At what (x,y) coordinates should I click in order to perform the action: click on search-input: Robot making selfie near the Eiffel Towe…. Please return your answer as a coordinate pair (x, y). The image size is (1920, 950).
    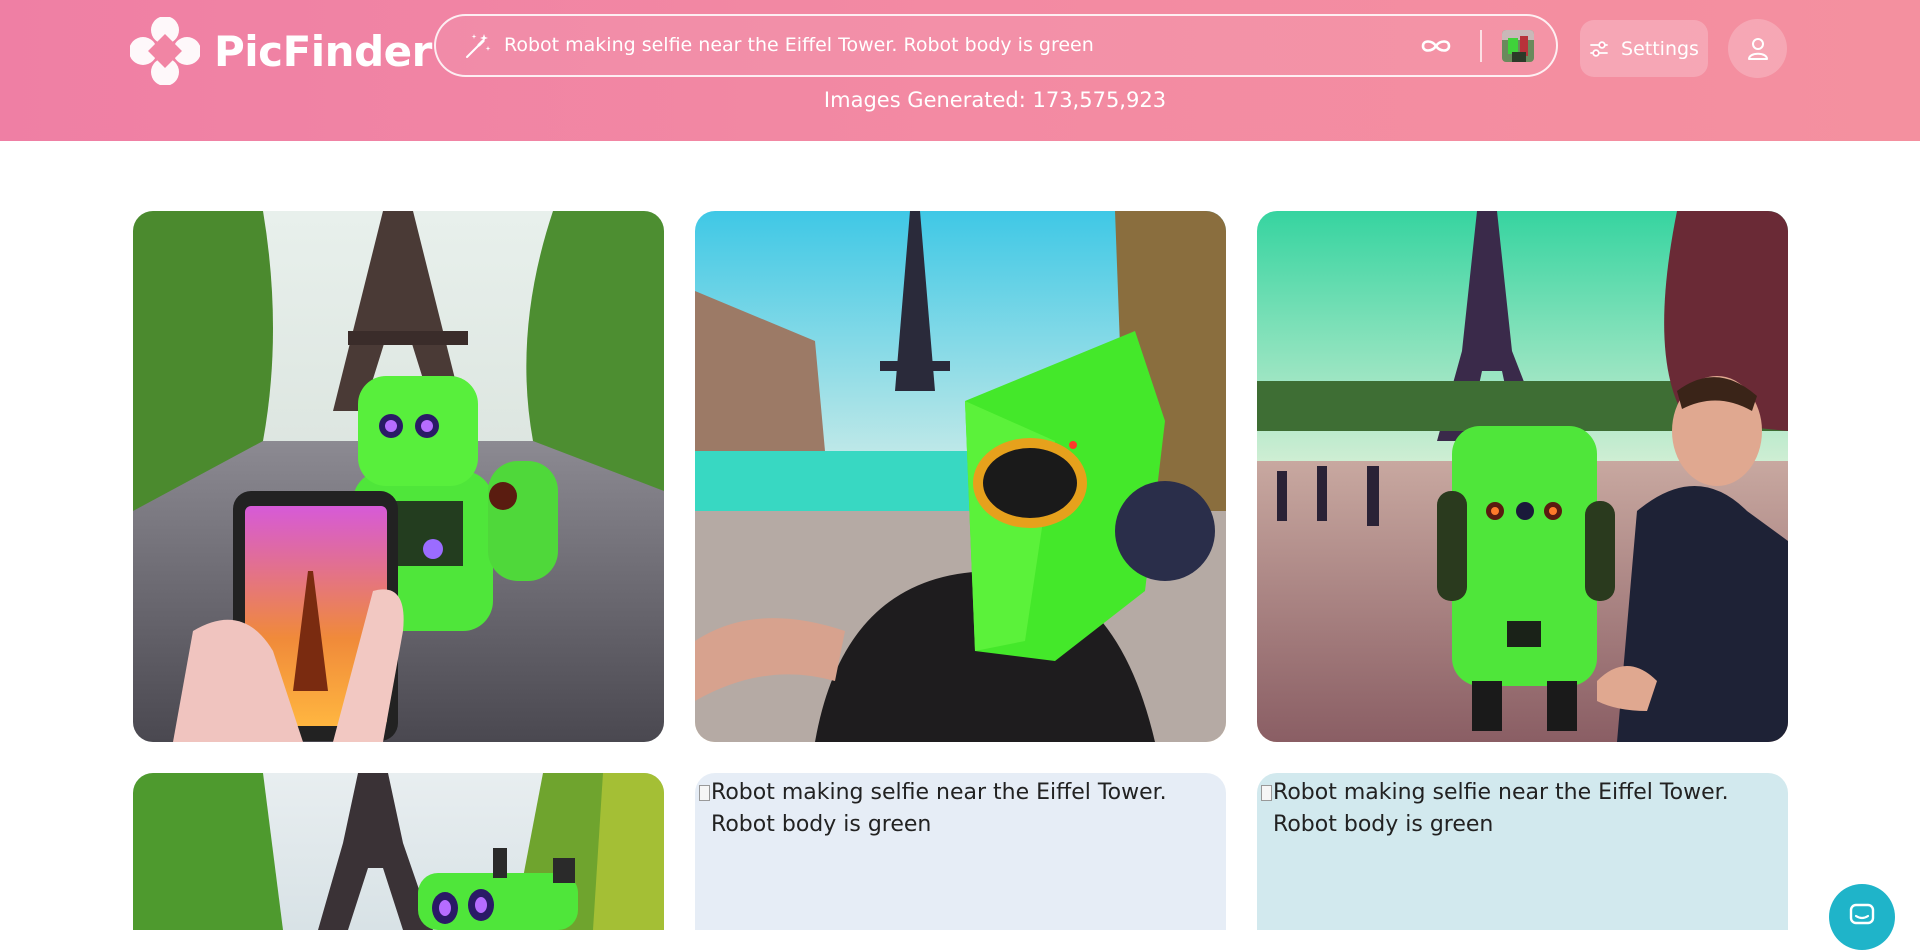
    Looking at the image, I should click on (944, 45).